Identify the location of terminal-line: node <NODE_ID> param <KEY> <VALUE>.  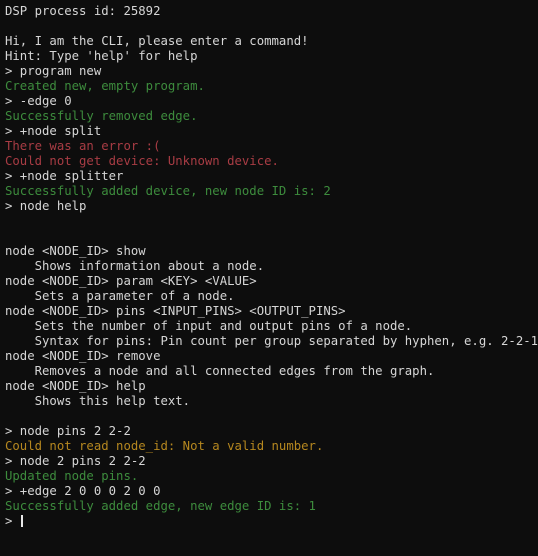
(131, 281).